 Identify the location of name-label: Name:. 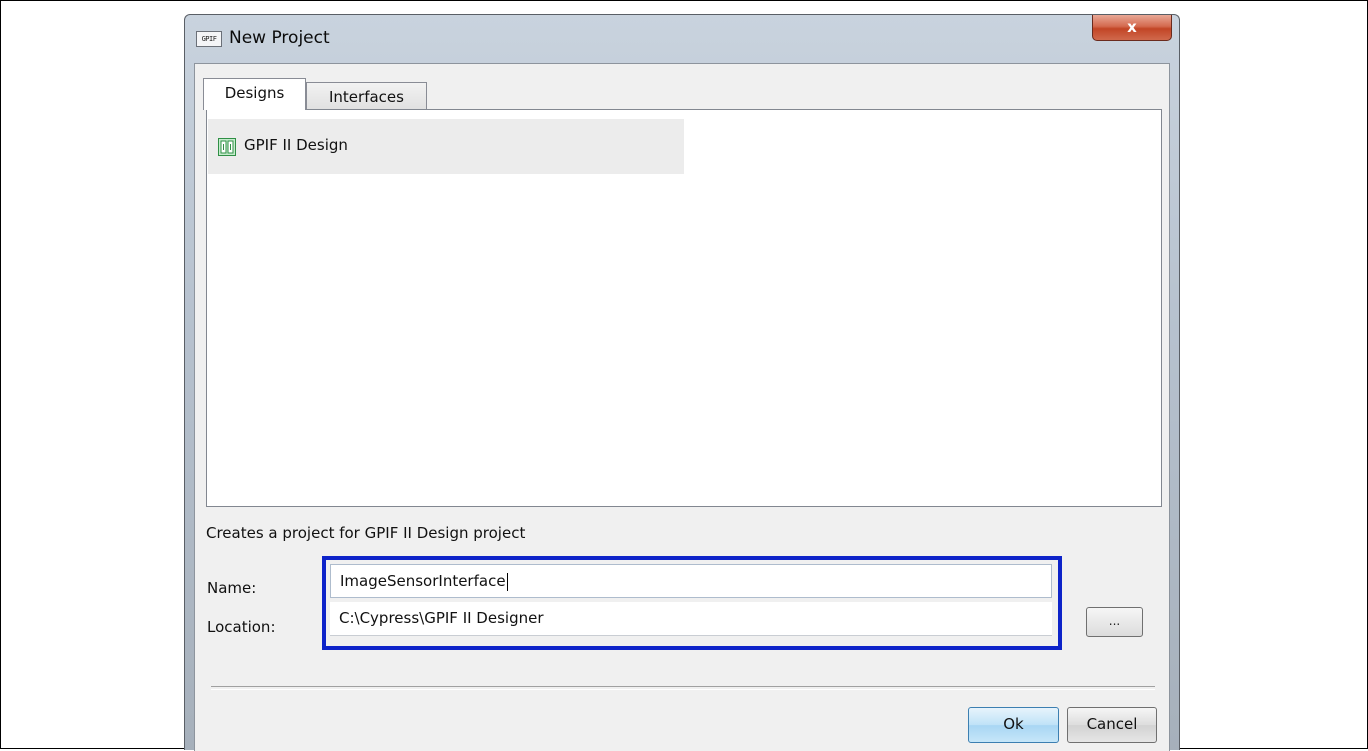
(232, 588).